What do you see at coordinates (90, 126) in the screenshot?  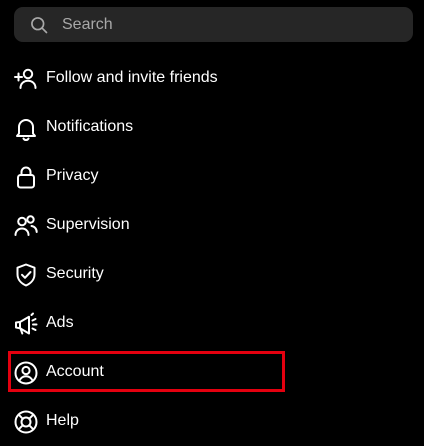 I see `menu-item-label: Notifications` at bounding box center [90, 126].